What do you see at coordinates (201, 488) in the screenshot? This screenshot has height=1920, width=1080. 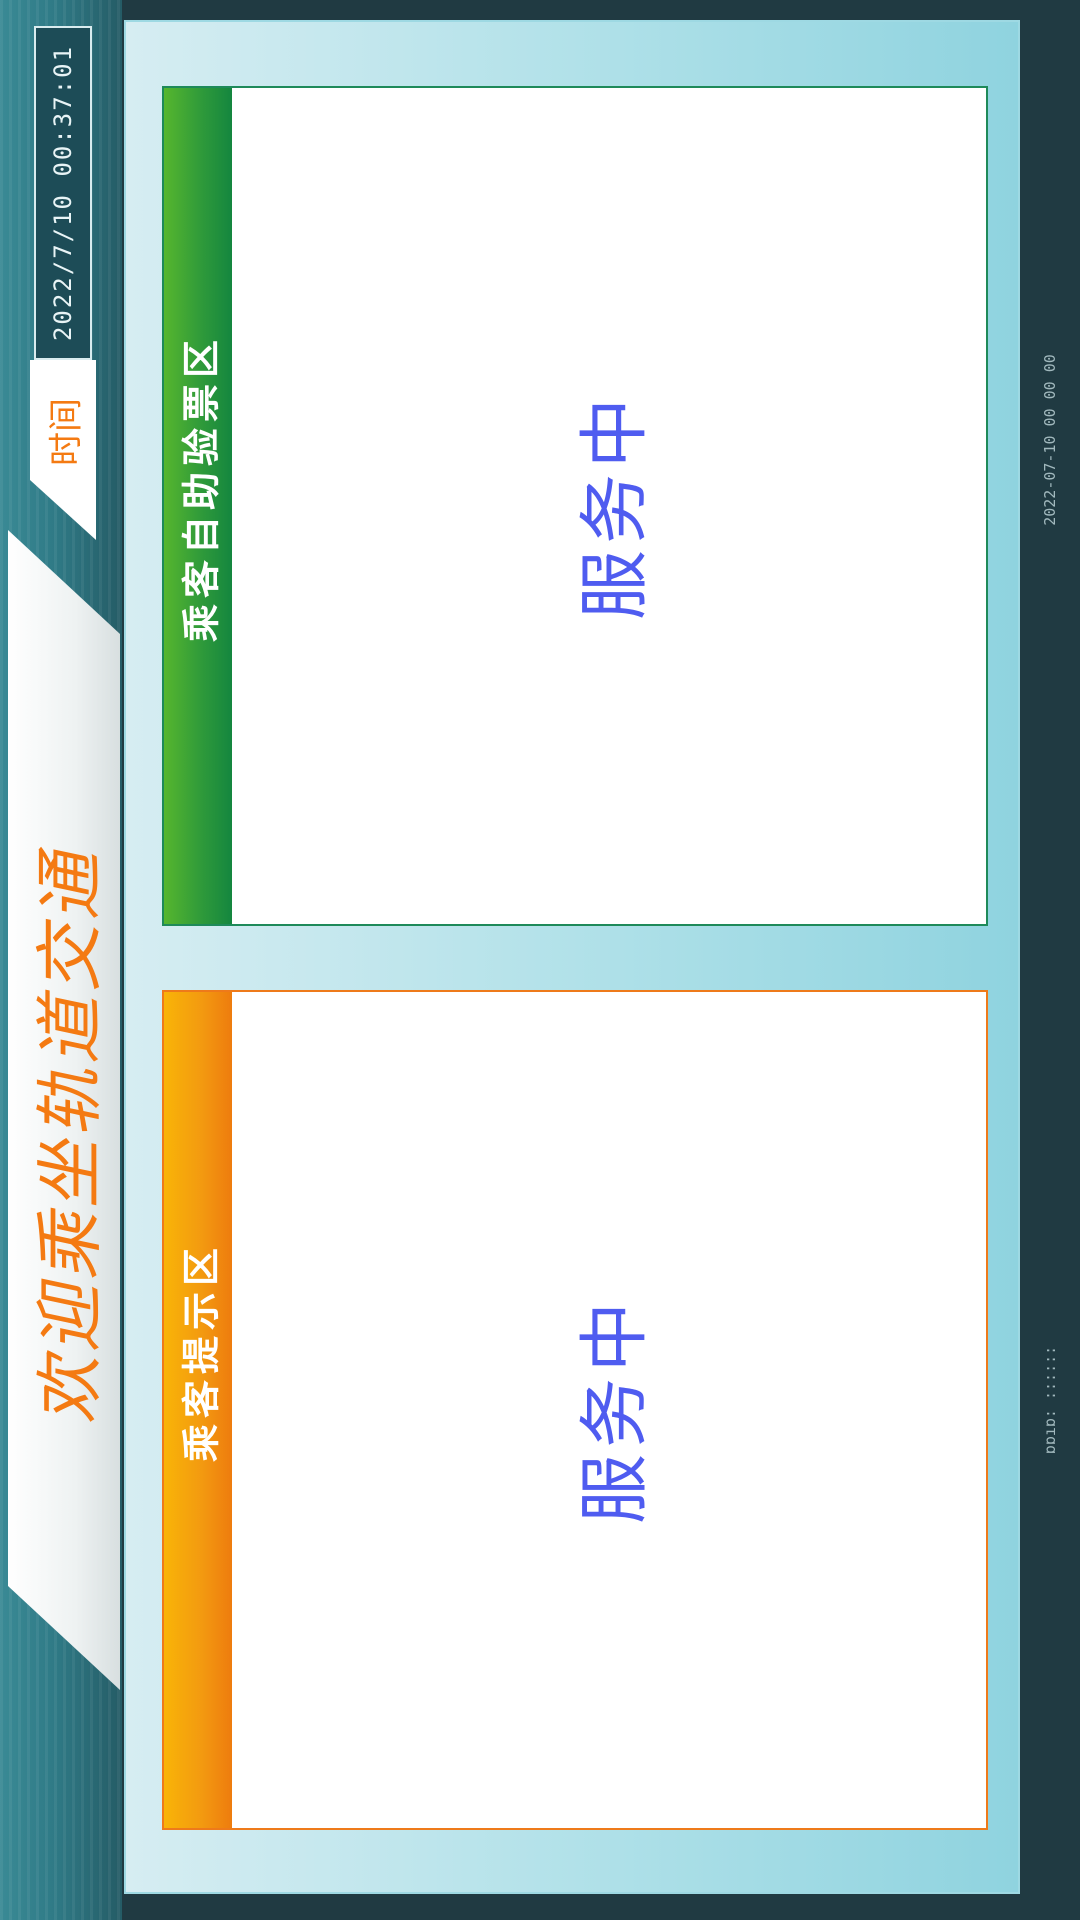 I see `panel-title-text: 乘客自助验票区` at bounding box center [201, 488].